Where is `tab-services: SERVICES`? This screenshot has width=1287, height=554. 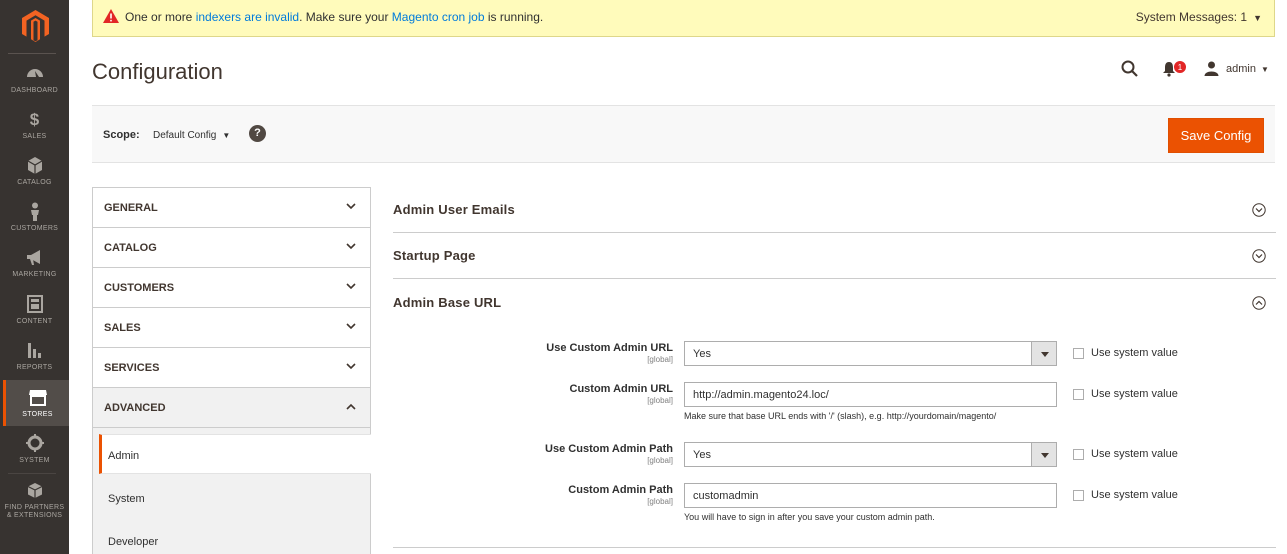
tab-services: SERVICES is located at coordinates (231, 367).